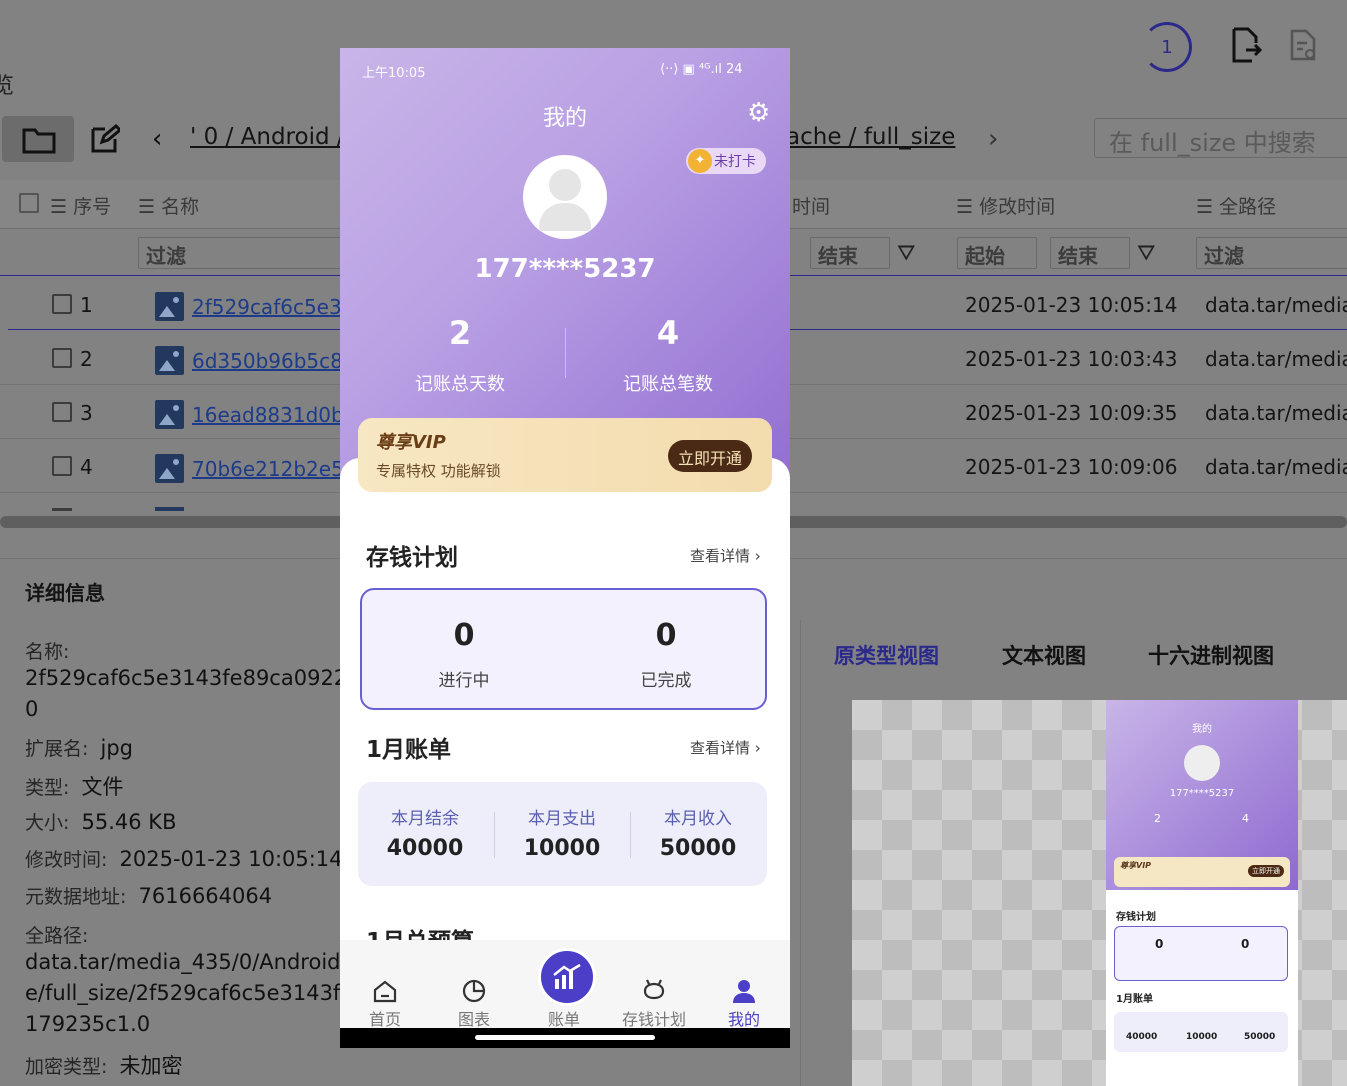 The image size is (1347, 1086). Describe the element at coordinates (565, 185) in the screenshot. I see `user-silhouette-icon` at that location.